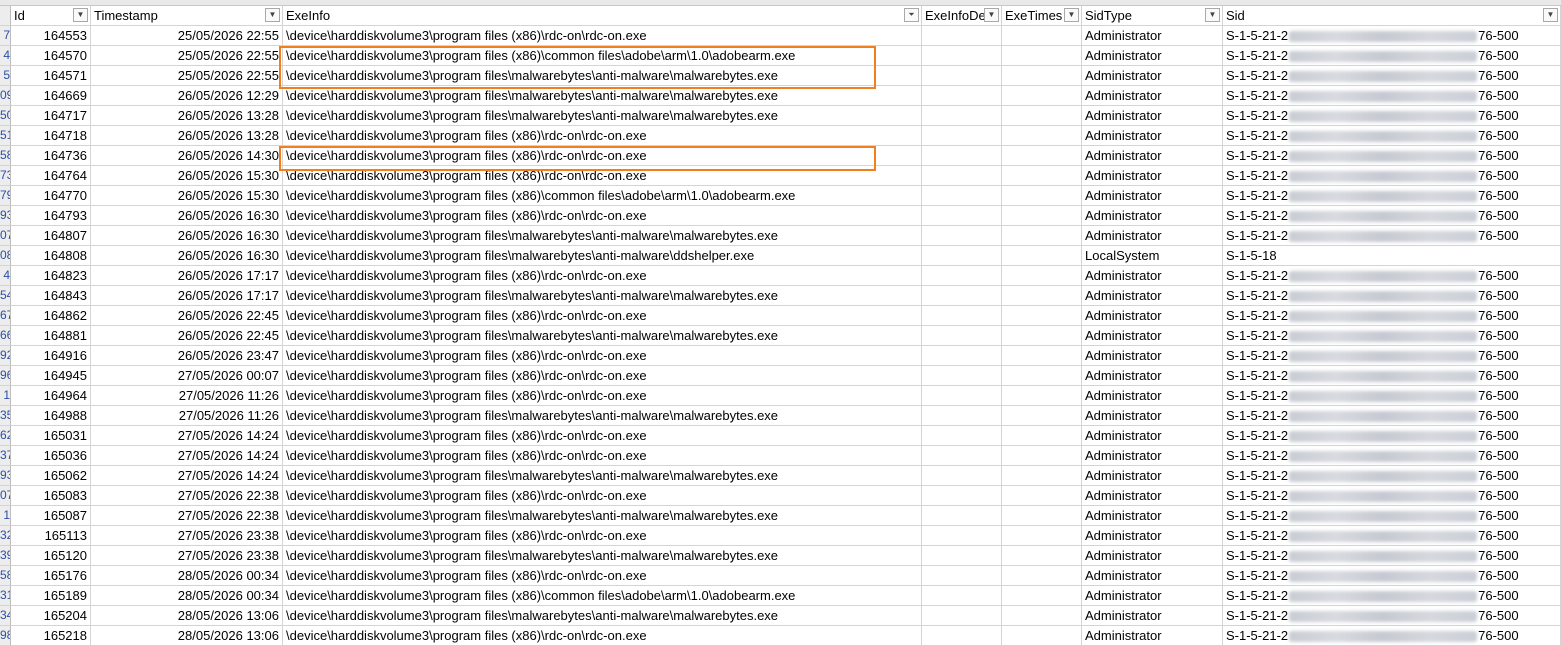 This screenshot has width=1561, height=646. Describe the element at coordinates (5, 196) in the screenshot. I see `row-number: 79` at that location.